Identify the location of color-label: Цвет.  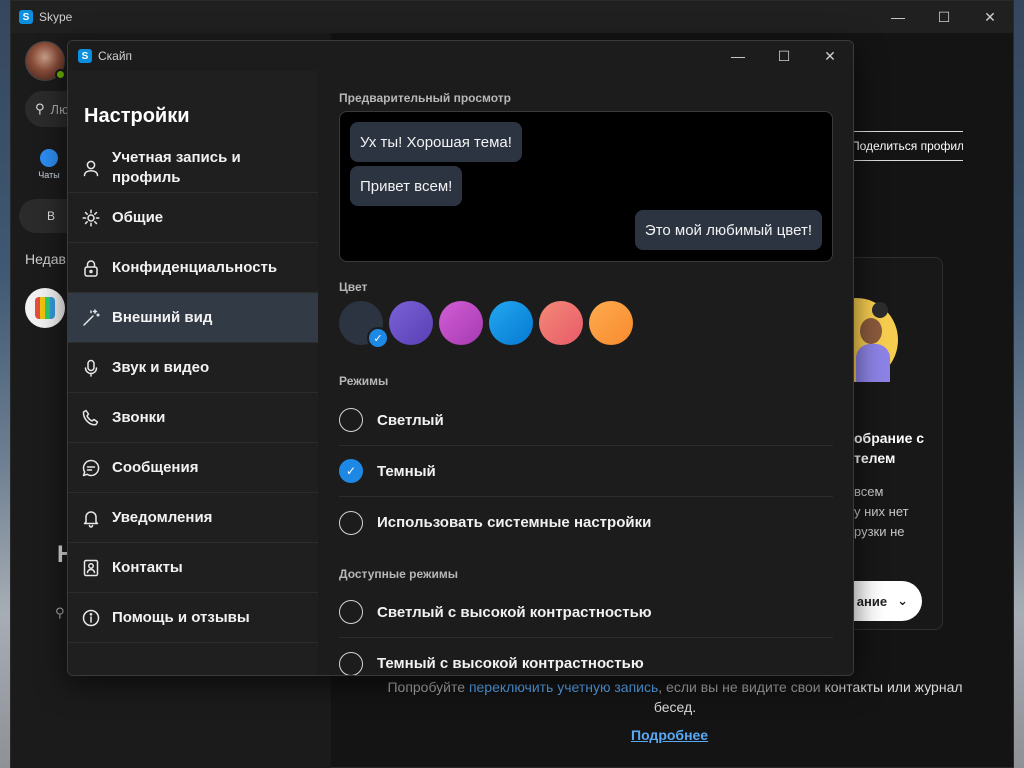
(353, 287).